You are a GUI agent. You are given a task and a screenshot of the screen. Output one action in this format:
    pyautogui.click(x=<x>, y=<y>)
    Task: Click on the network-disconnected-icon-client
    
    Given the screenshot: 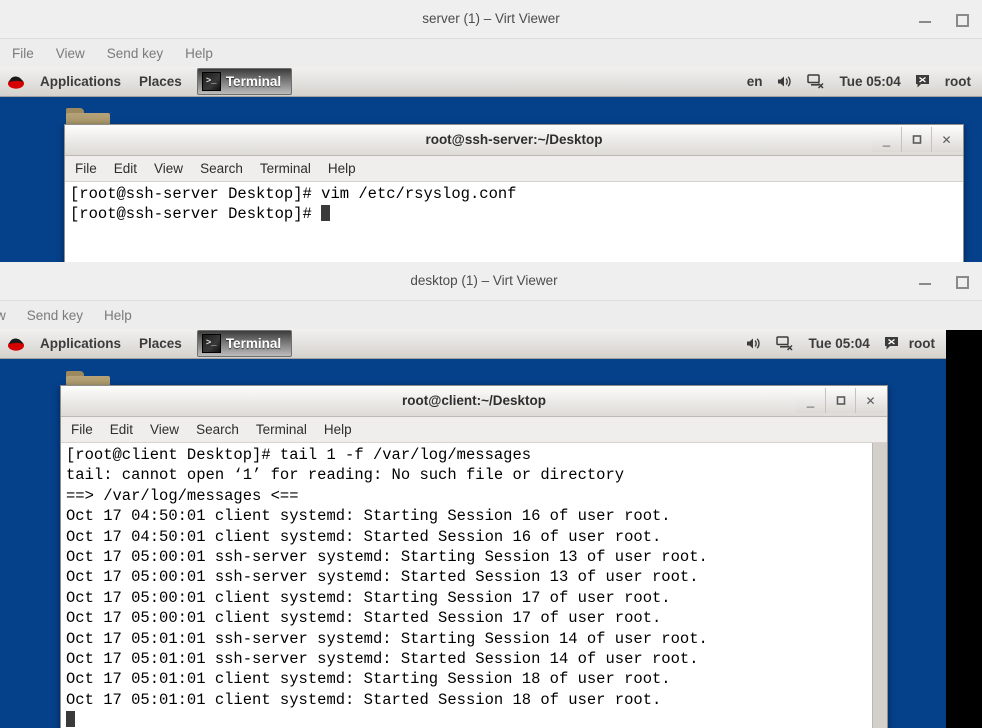 What is the action you would take?
    pyautogui.click(x=785, y=343)
    